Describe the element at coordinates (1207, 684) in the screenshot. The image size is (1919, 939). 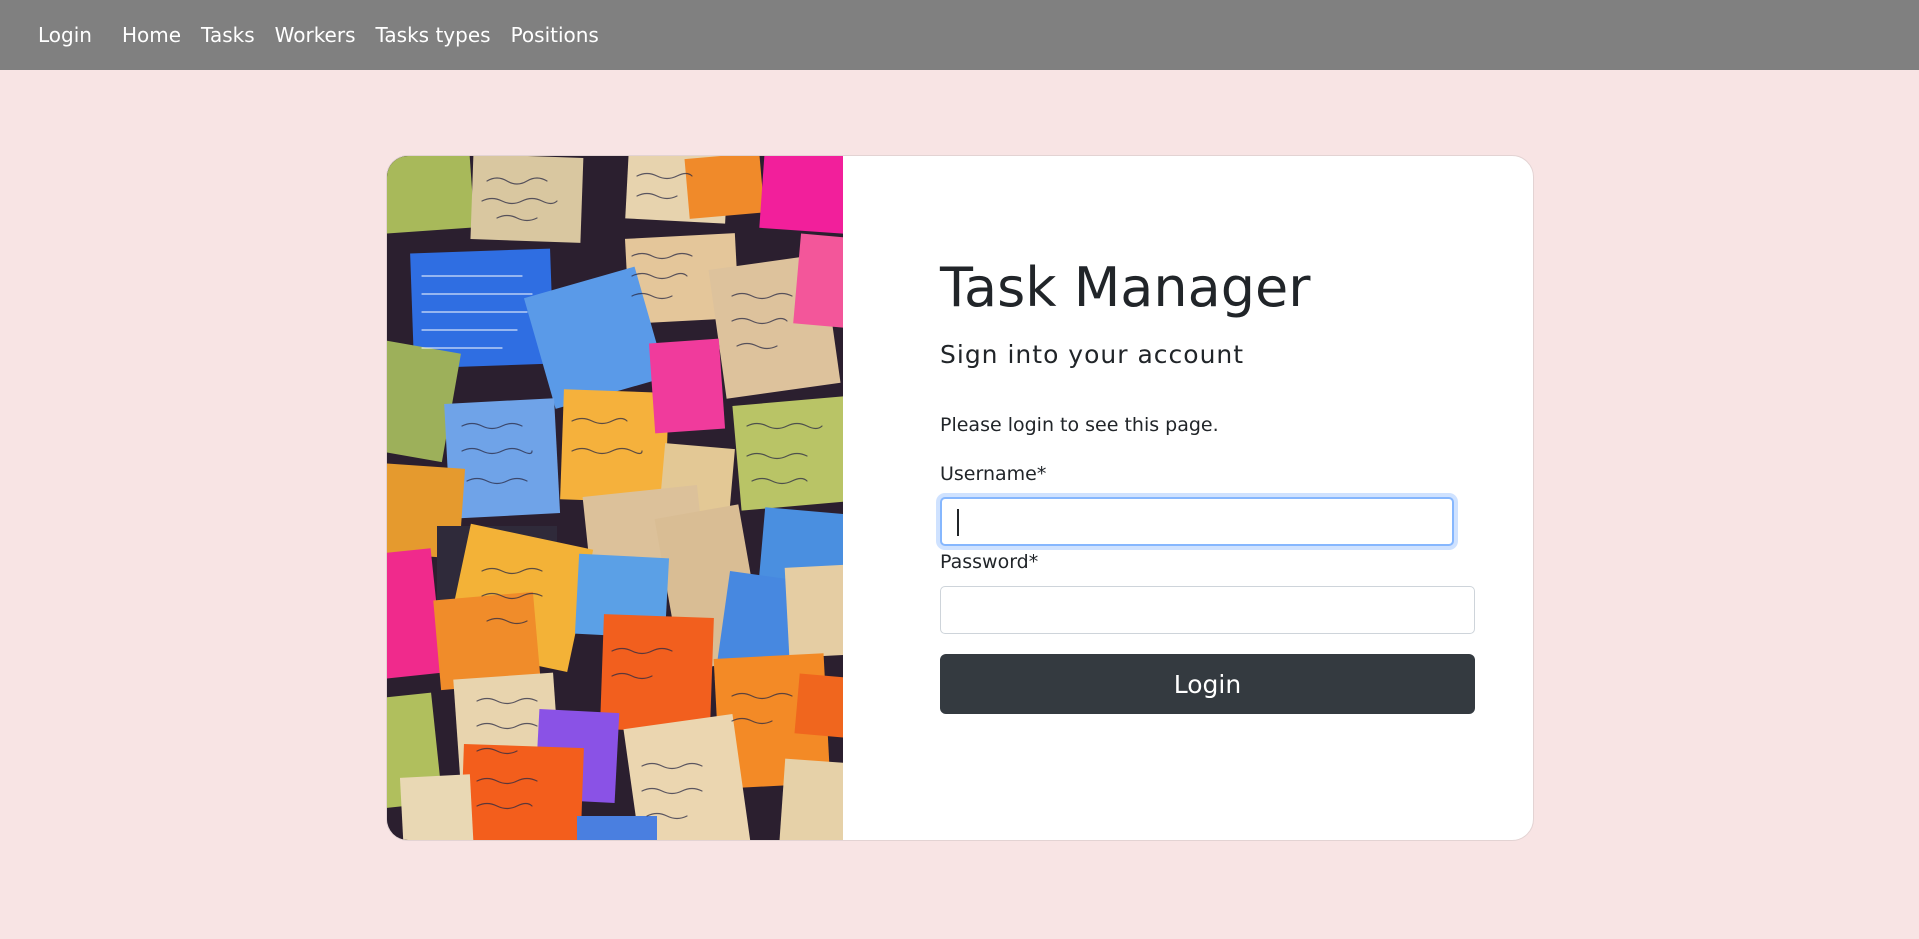
I see `login-button: Login` at that location.